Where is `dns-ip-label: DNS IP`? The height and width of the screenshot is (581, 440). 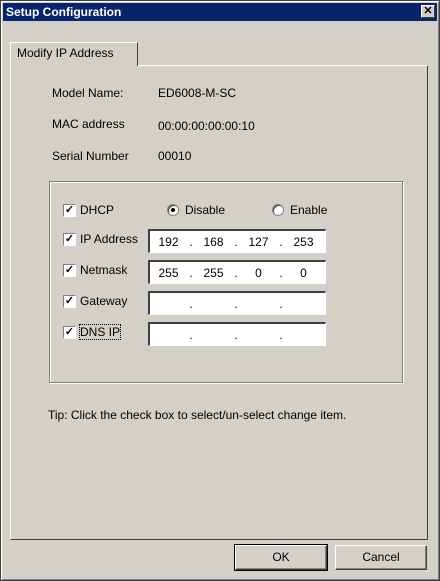
dns-ip-label: DNS IP is located at coordinates (100, 332).